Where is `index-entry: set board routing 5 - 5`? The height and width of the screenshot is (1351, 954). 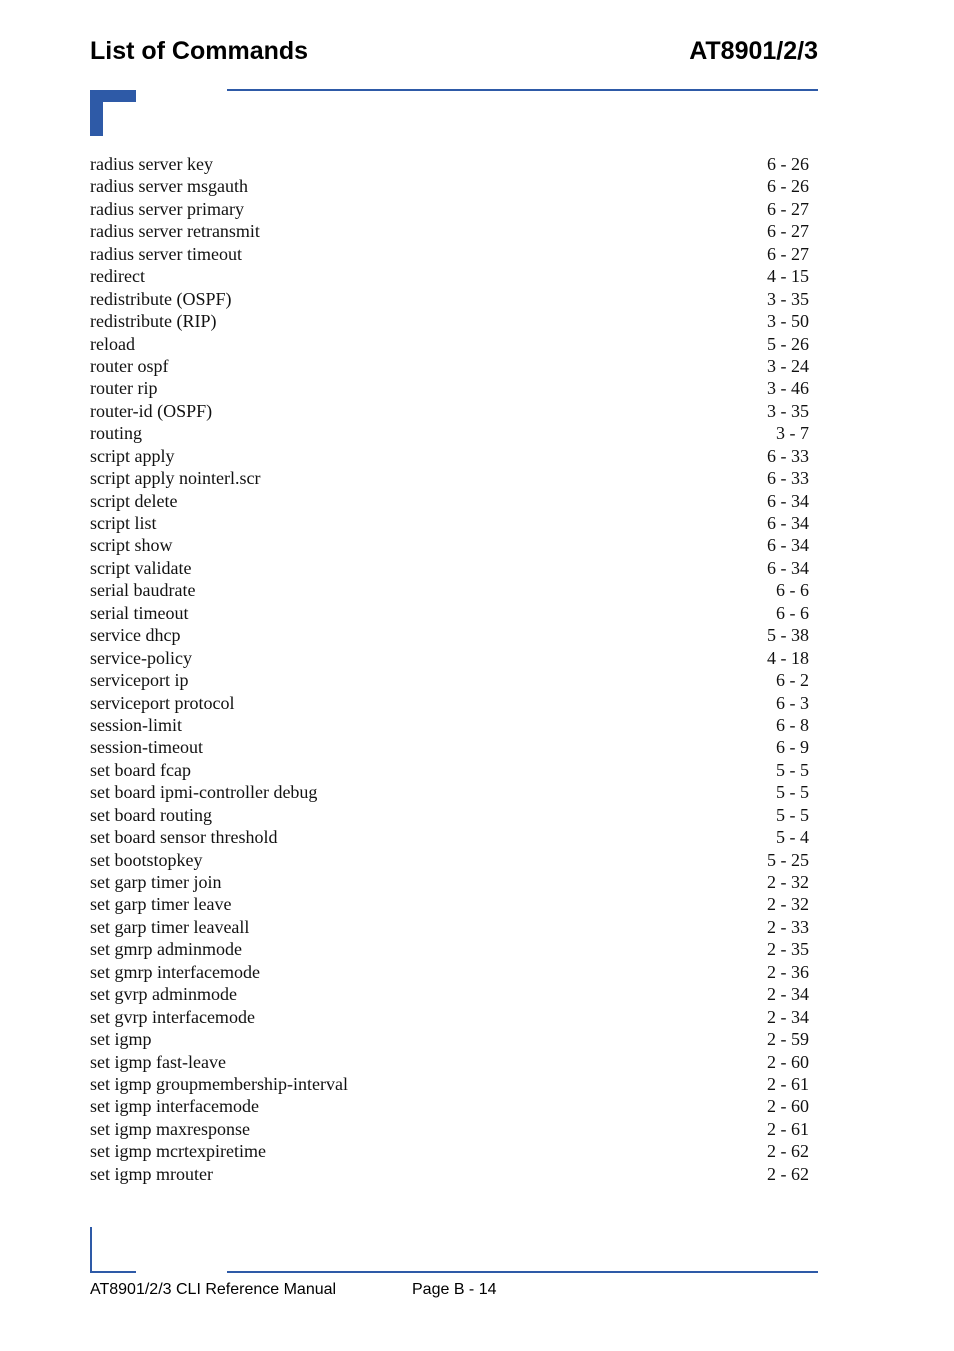 index-entry: set board routing 5 - 5 is located at coordinates (454, 815).